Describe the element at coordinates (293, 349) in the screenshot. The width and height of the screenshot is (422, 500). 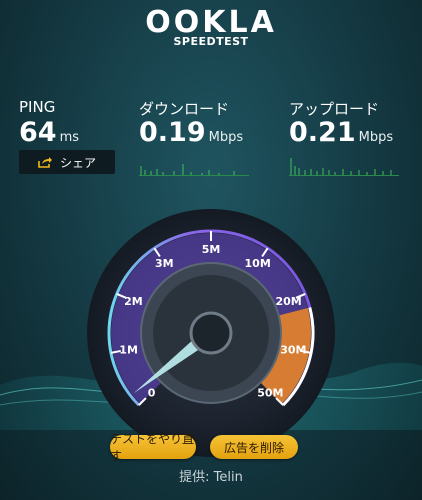
I see `gauge-tick-label: 30M` at that location.